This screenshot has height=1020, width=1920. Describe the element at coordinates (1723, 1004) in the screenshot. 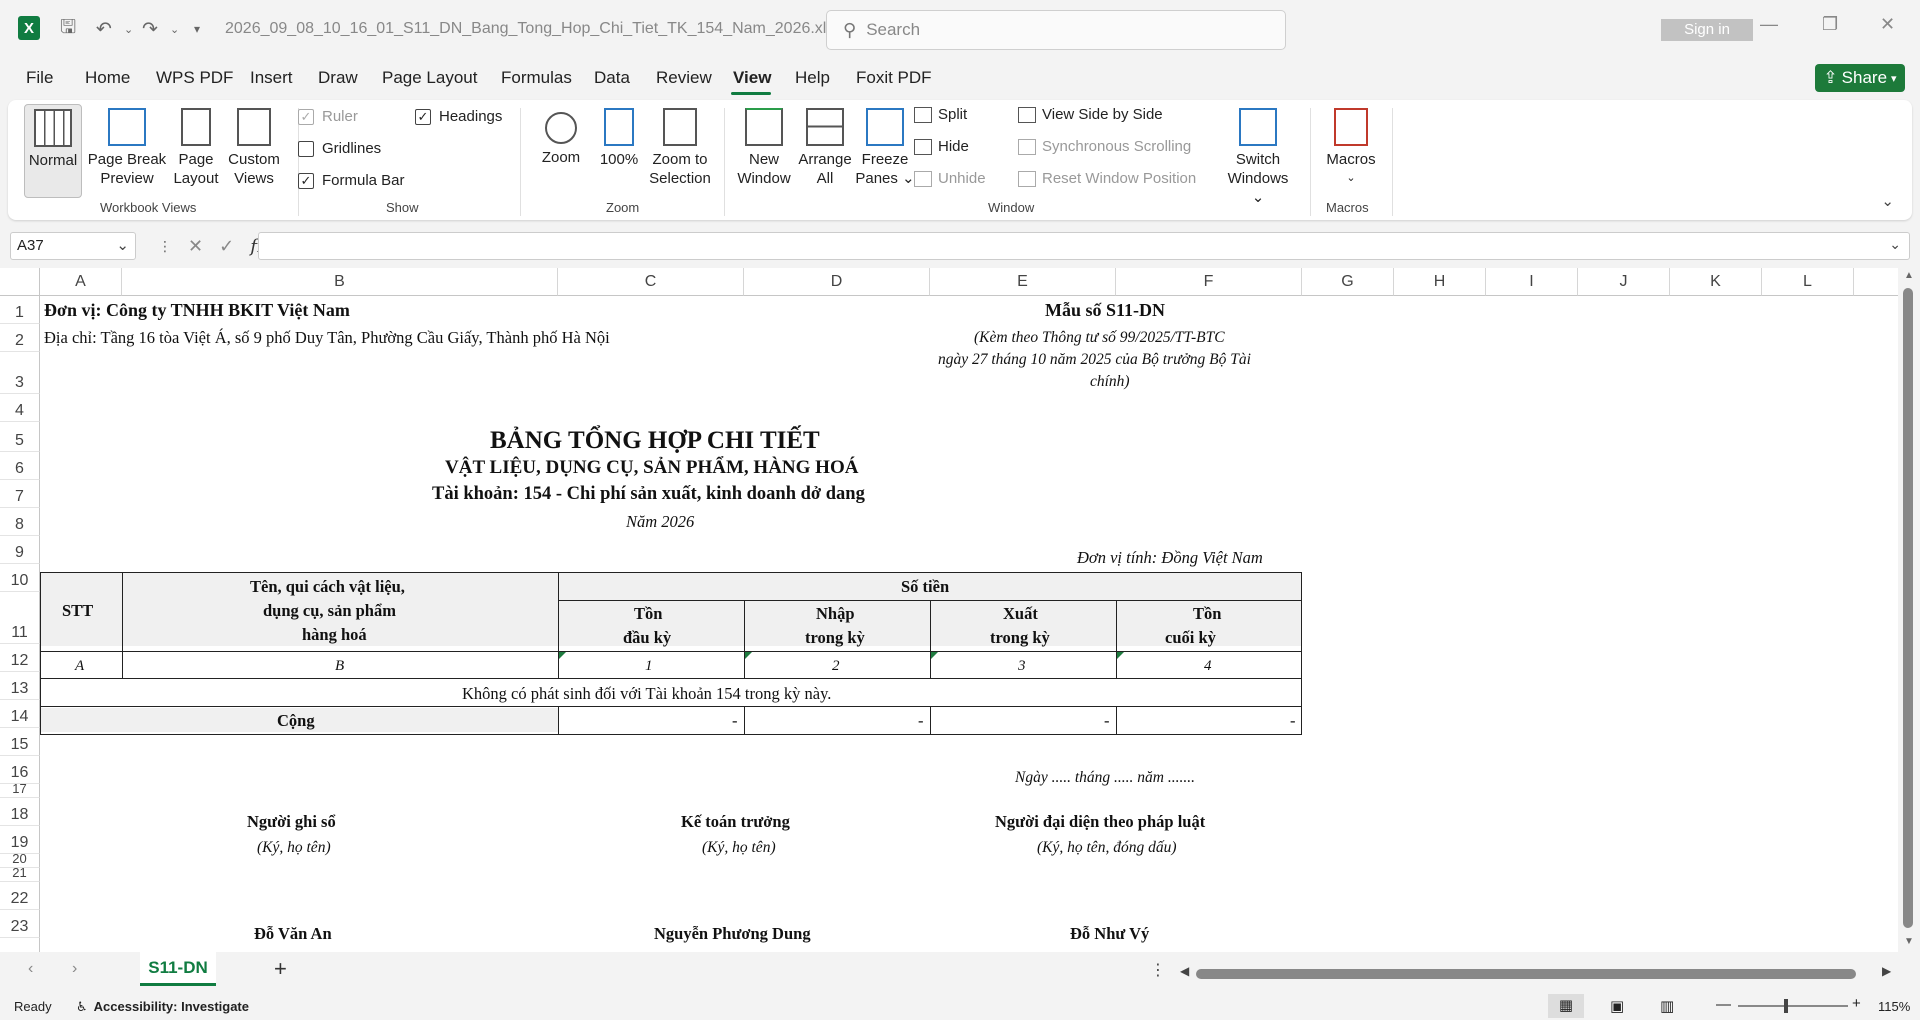

I see `zoom-out-icon: —` at that location.